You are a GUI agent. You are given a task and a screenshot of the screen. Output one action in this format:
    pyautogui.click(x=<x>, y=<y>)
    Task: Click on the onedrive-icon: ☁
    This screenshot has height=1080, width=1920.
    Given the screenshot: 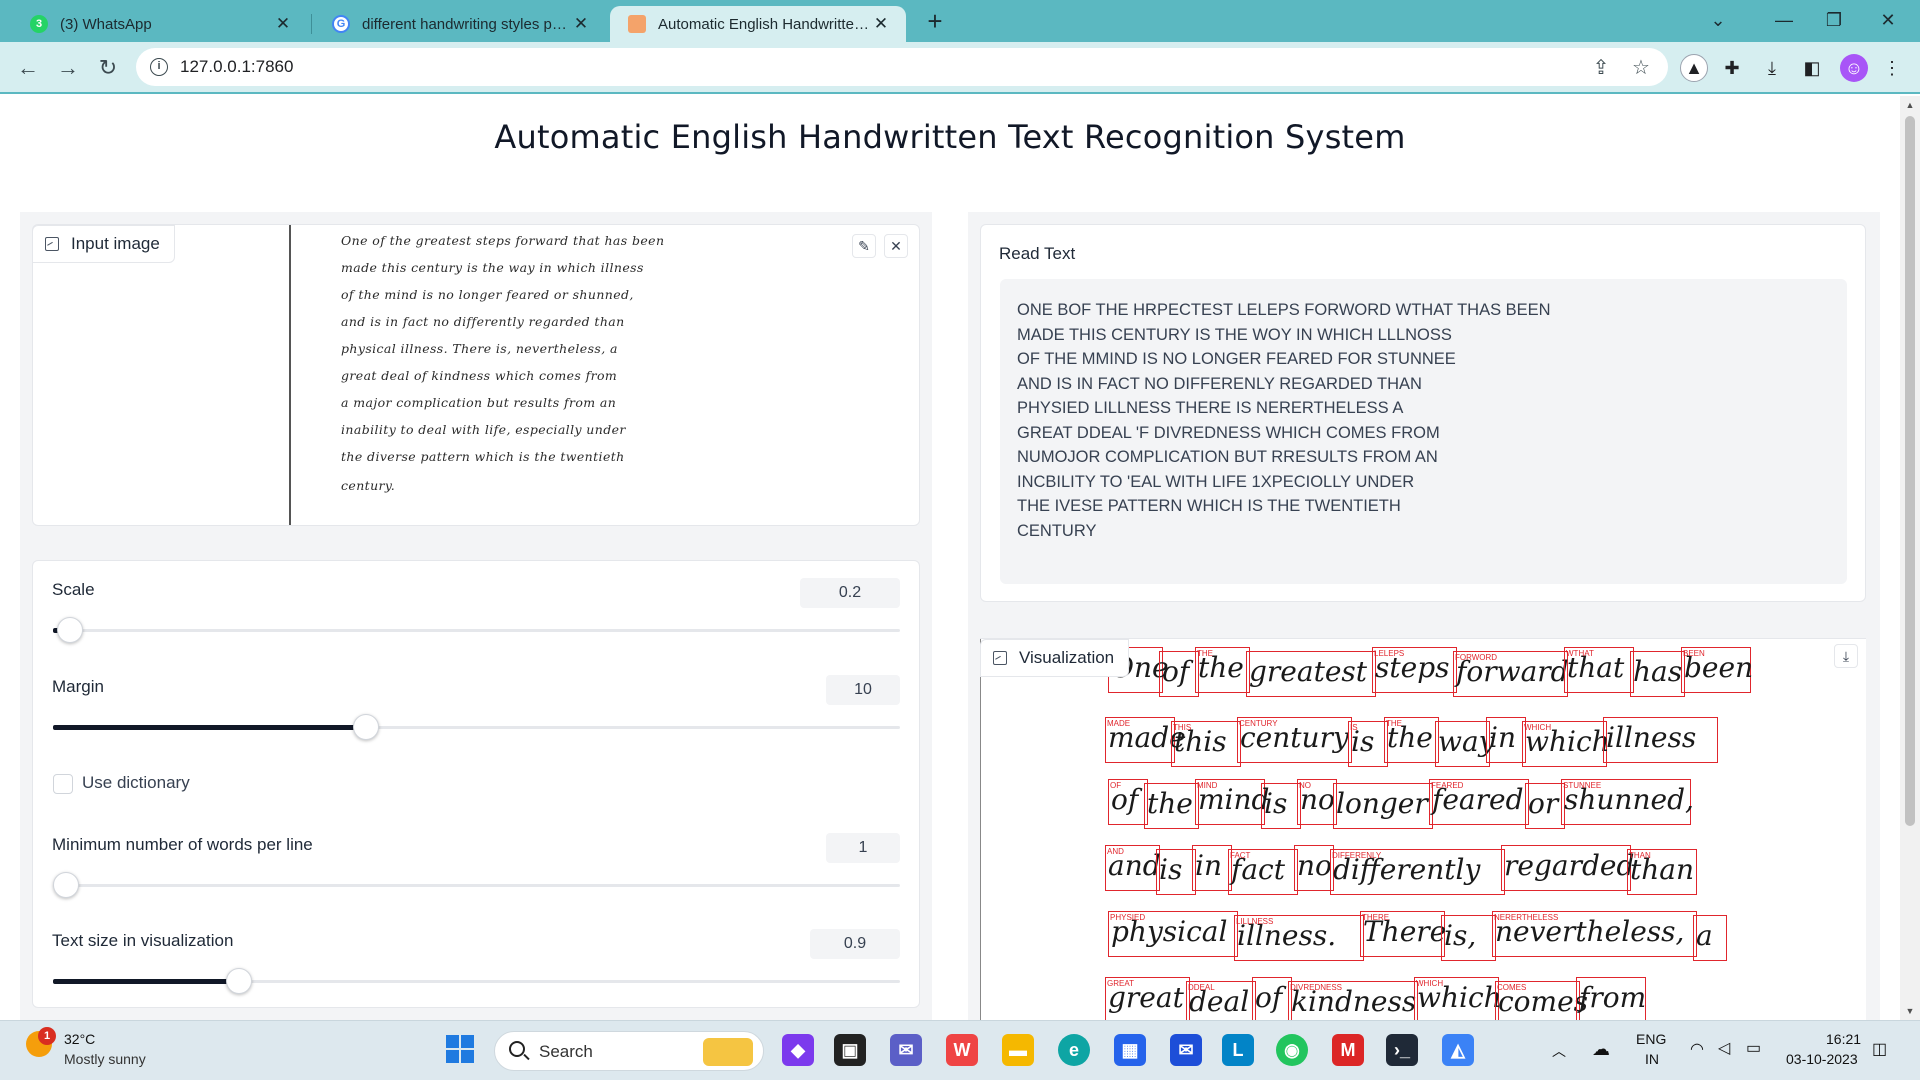 What is the action you would take?
    pyautogui.click(x=1601, y=1049)
    